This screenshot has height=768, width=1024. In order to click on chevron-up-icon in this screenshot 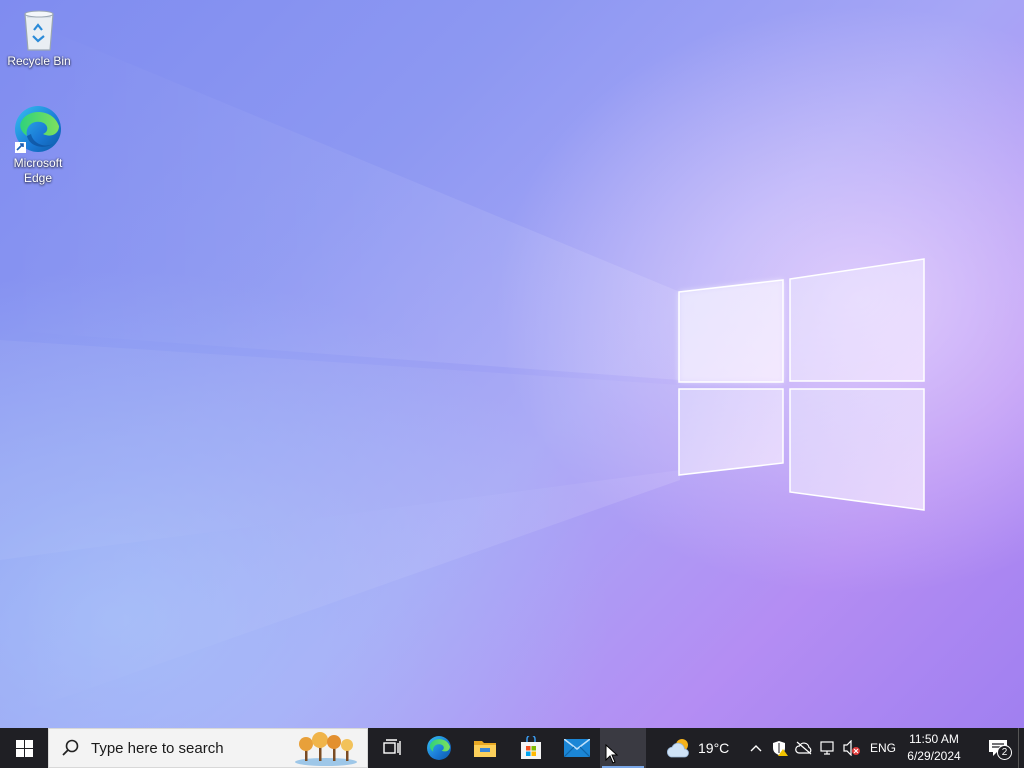, I will do `click(756, 748)`.